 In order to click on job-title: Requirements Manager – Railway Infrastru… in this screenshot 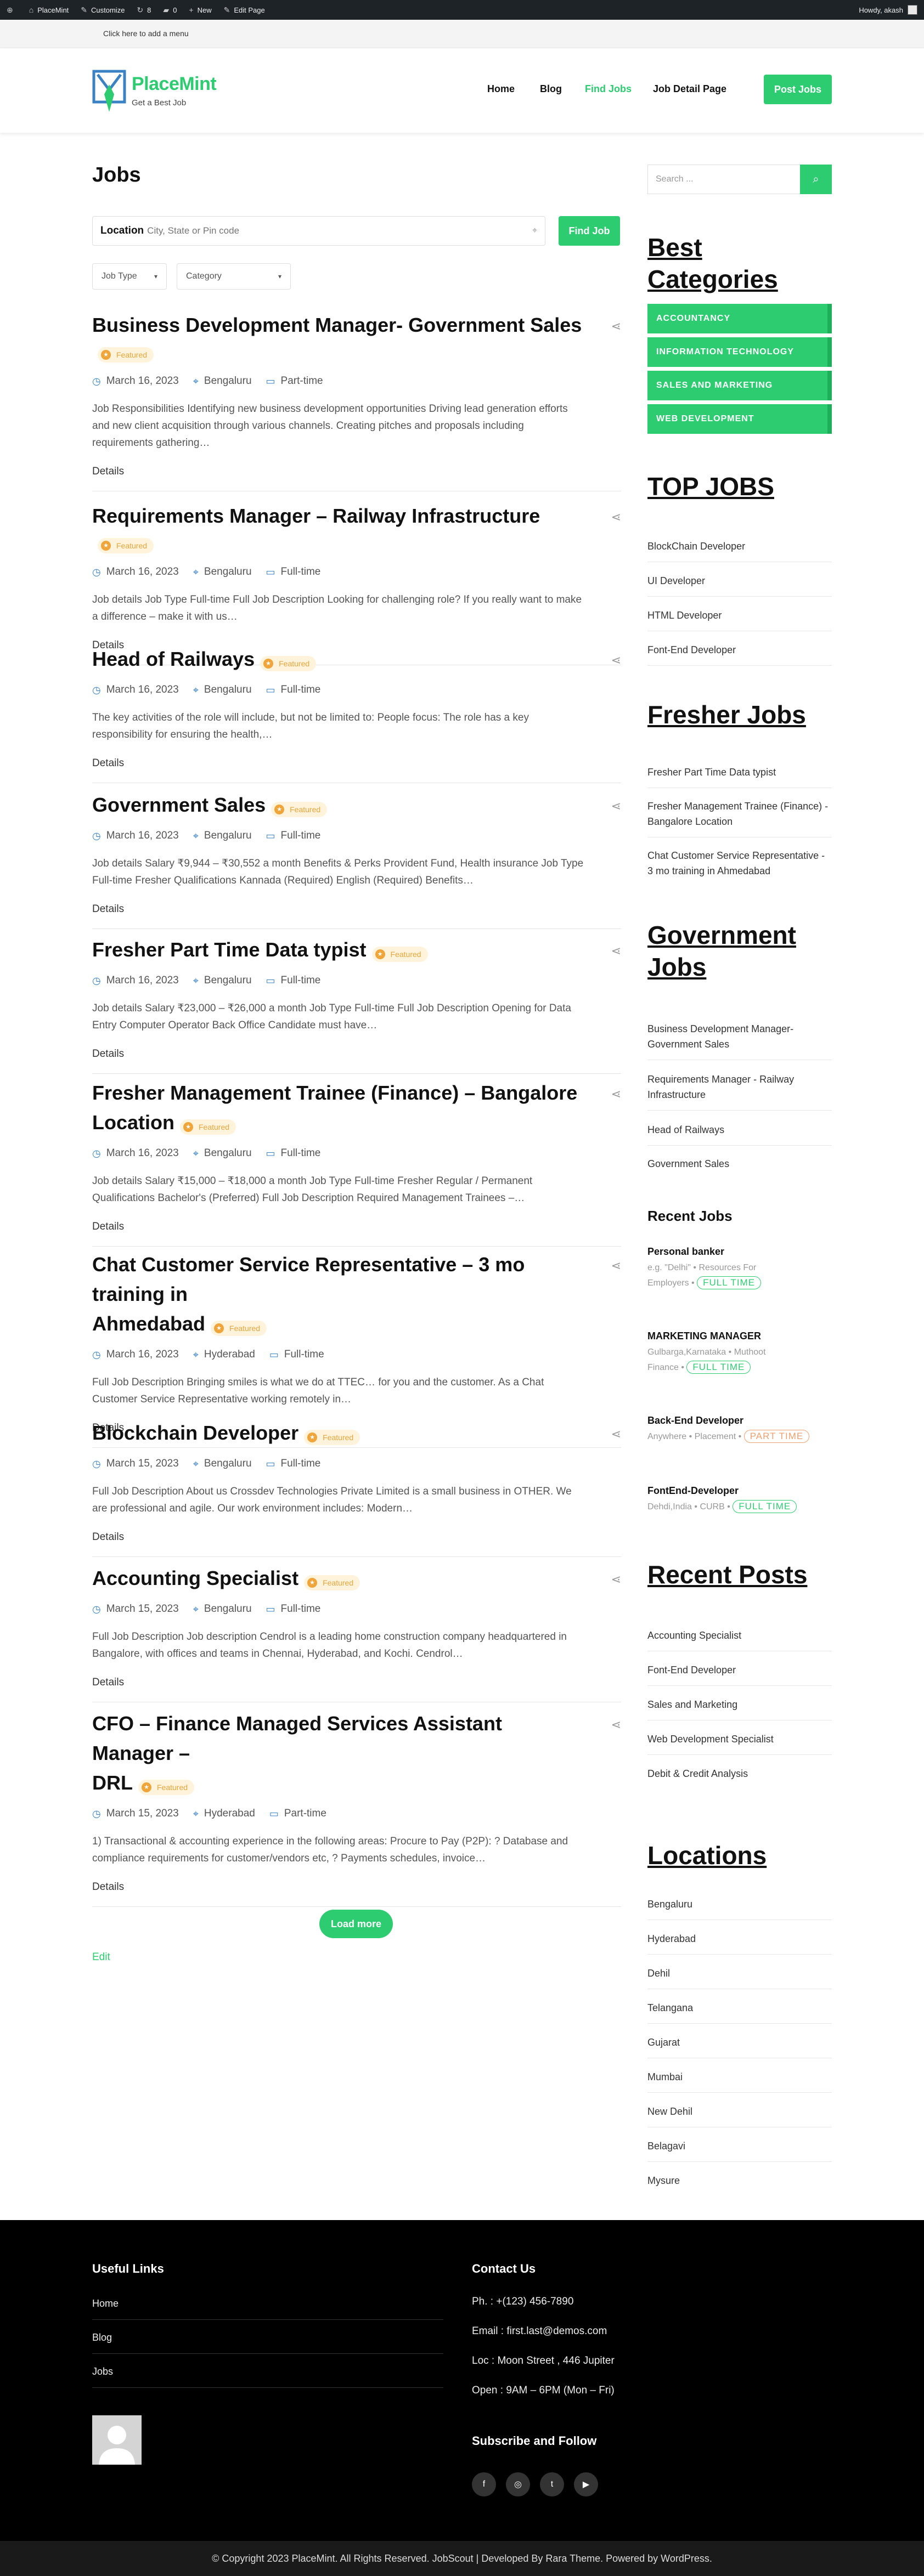, I will do `click(316, 516)`.